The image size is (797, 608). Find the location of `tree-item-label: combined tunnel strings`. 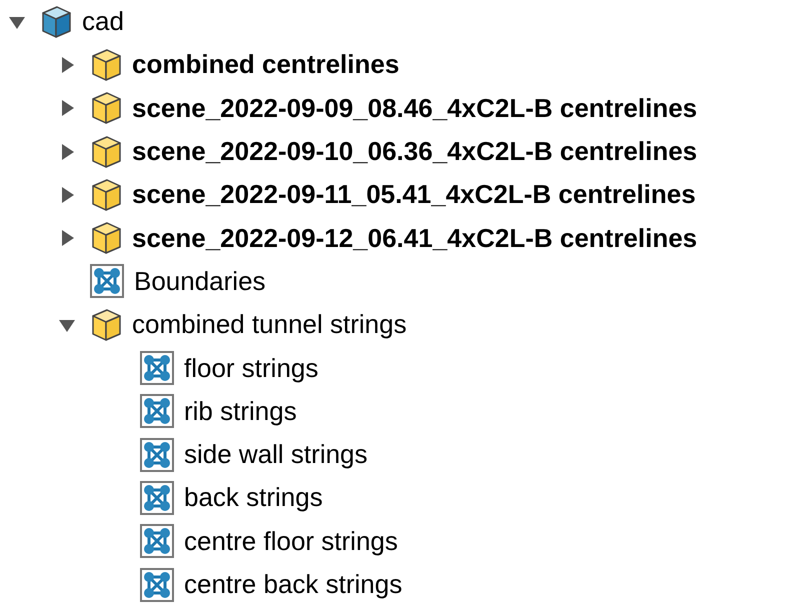

tree-item-label: combined tunnel strings is located at coordinates (269, 324).